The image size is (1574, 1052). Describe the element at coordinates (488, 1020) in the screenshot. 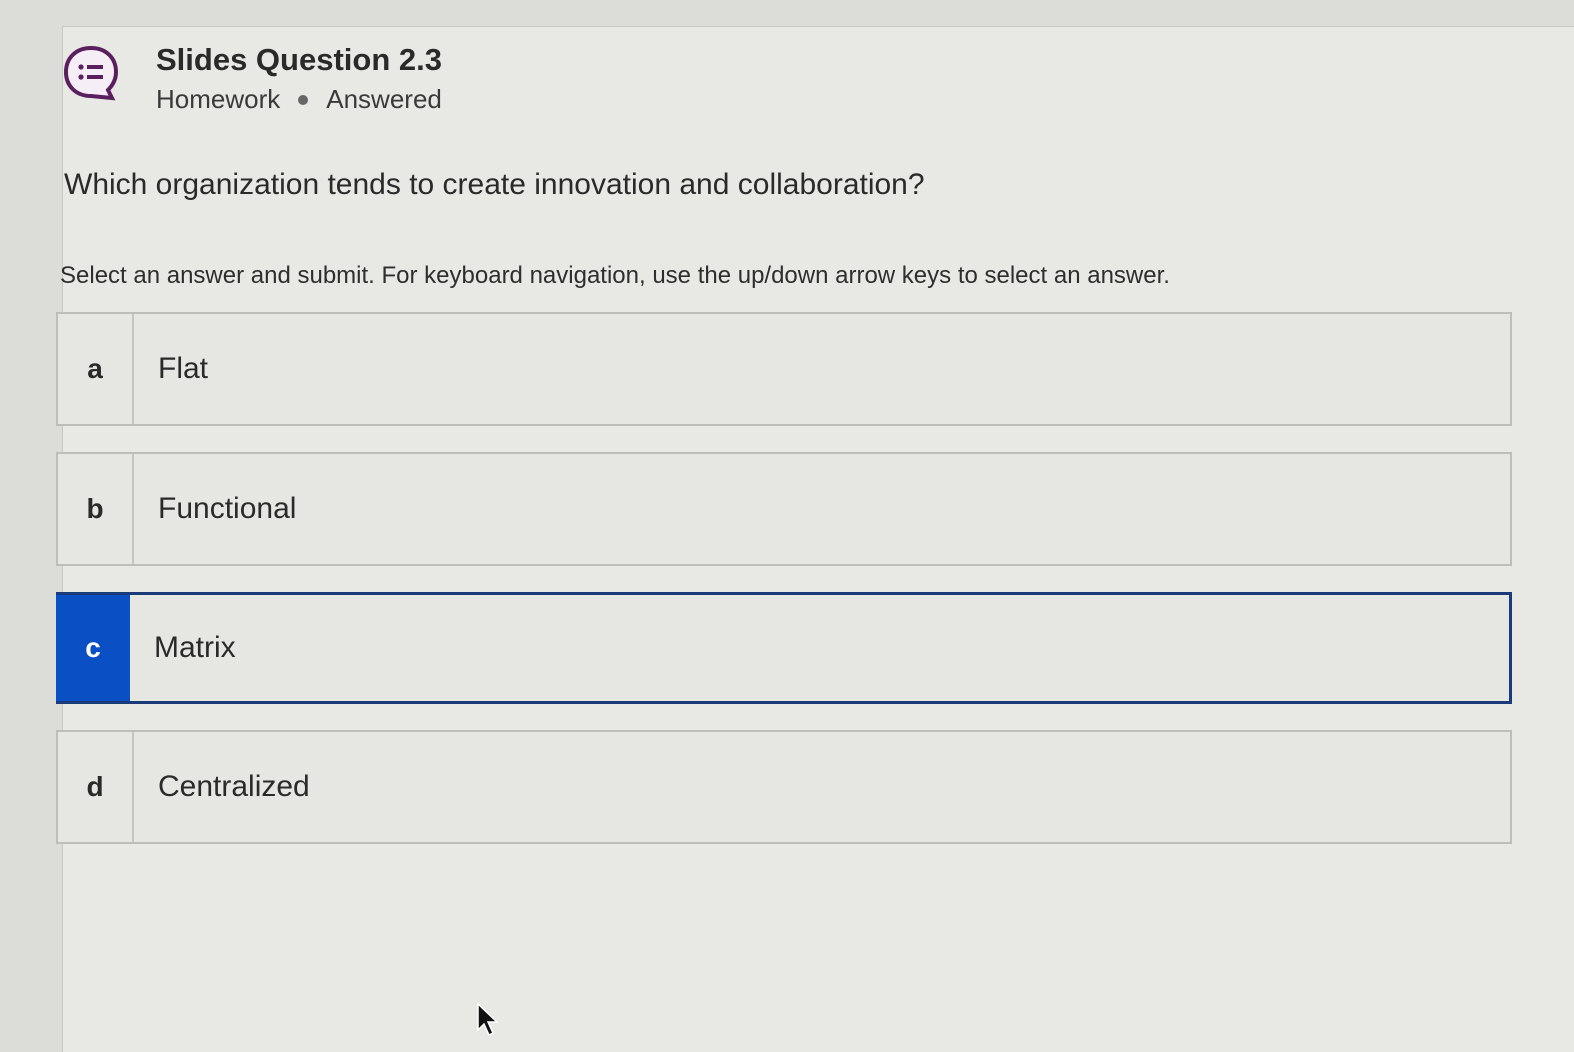

I see `mouse-cursor-icon` at that location.